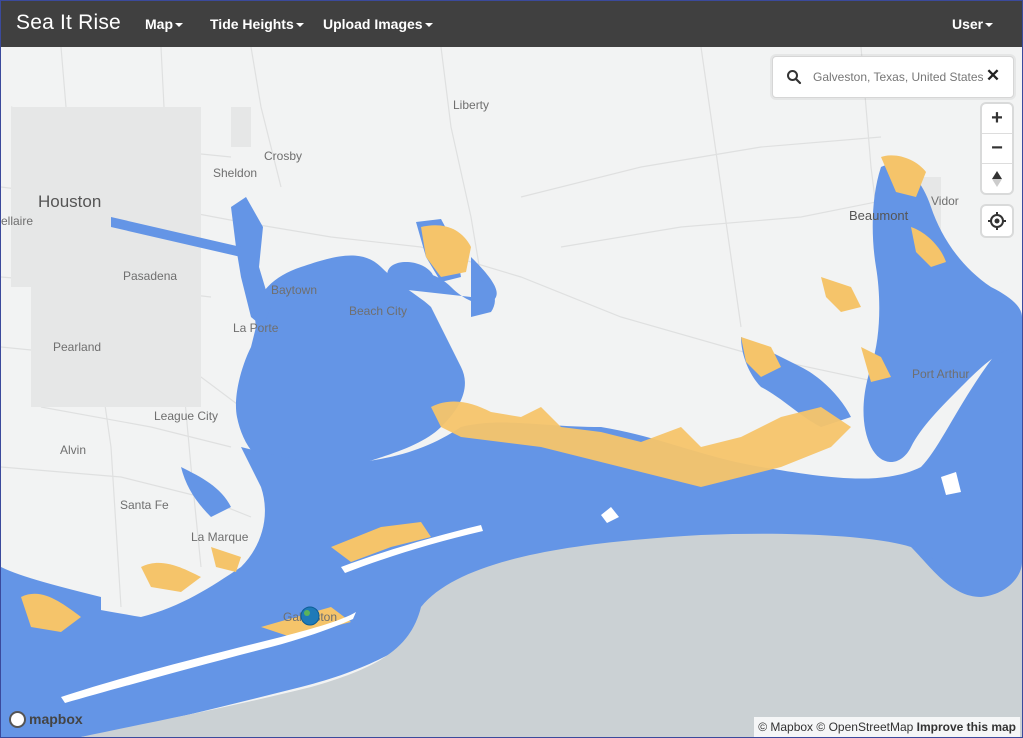  Describe the element at coordinates (159, 24) in the screenshot. I see `nav-map-label: Map` at that location.